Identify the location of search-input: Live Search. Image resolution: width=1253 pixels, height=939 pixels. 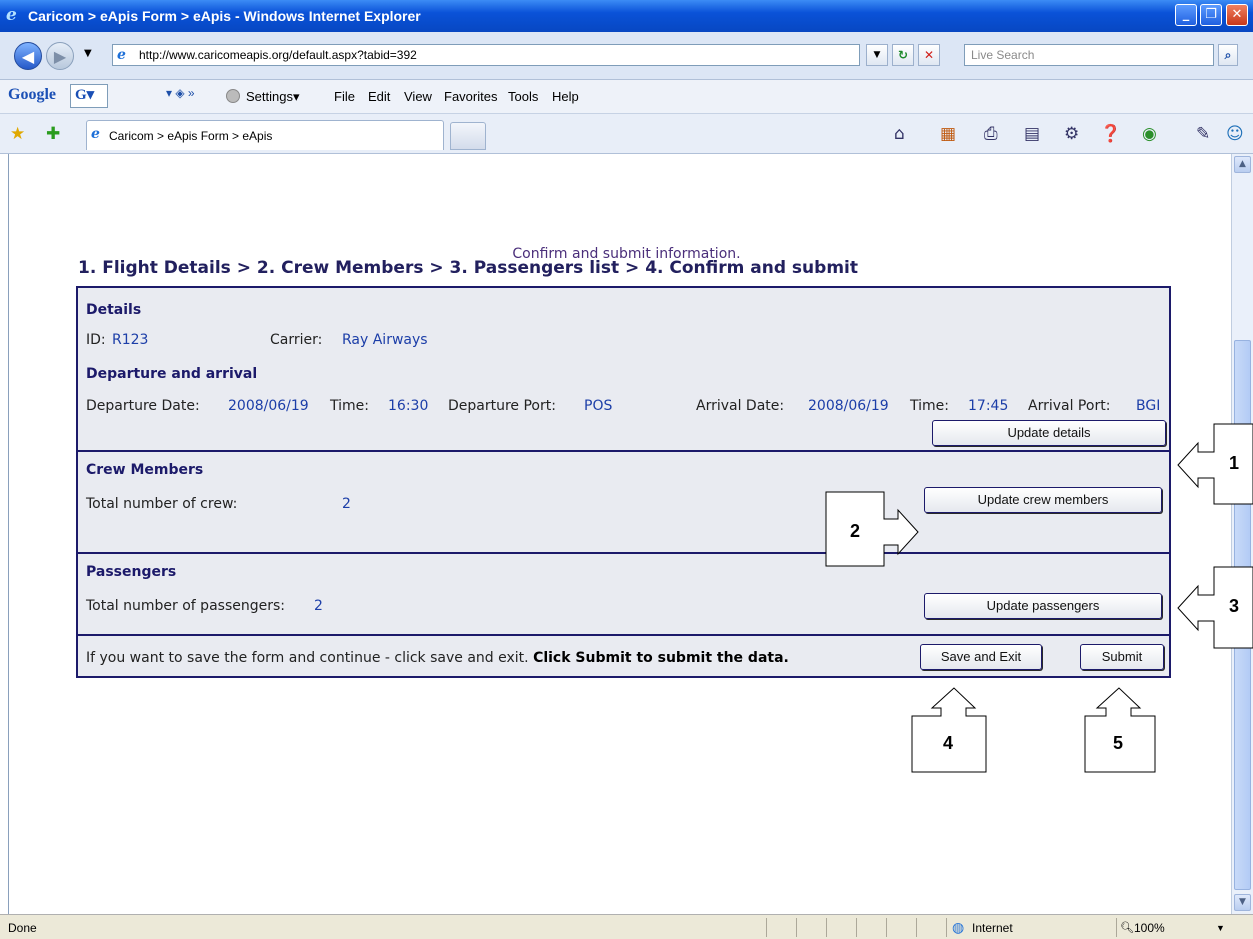
(1089, 55).